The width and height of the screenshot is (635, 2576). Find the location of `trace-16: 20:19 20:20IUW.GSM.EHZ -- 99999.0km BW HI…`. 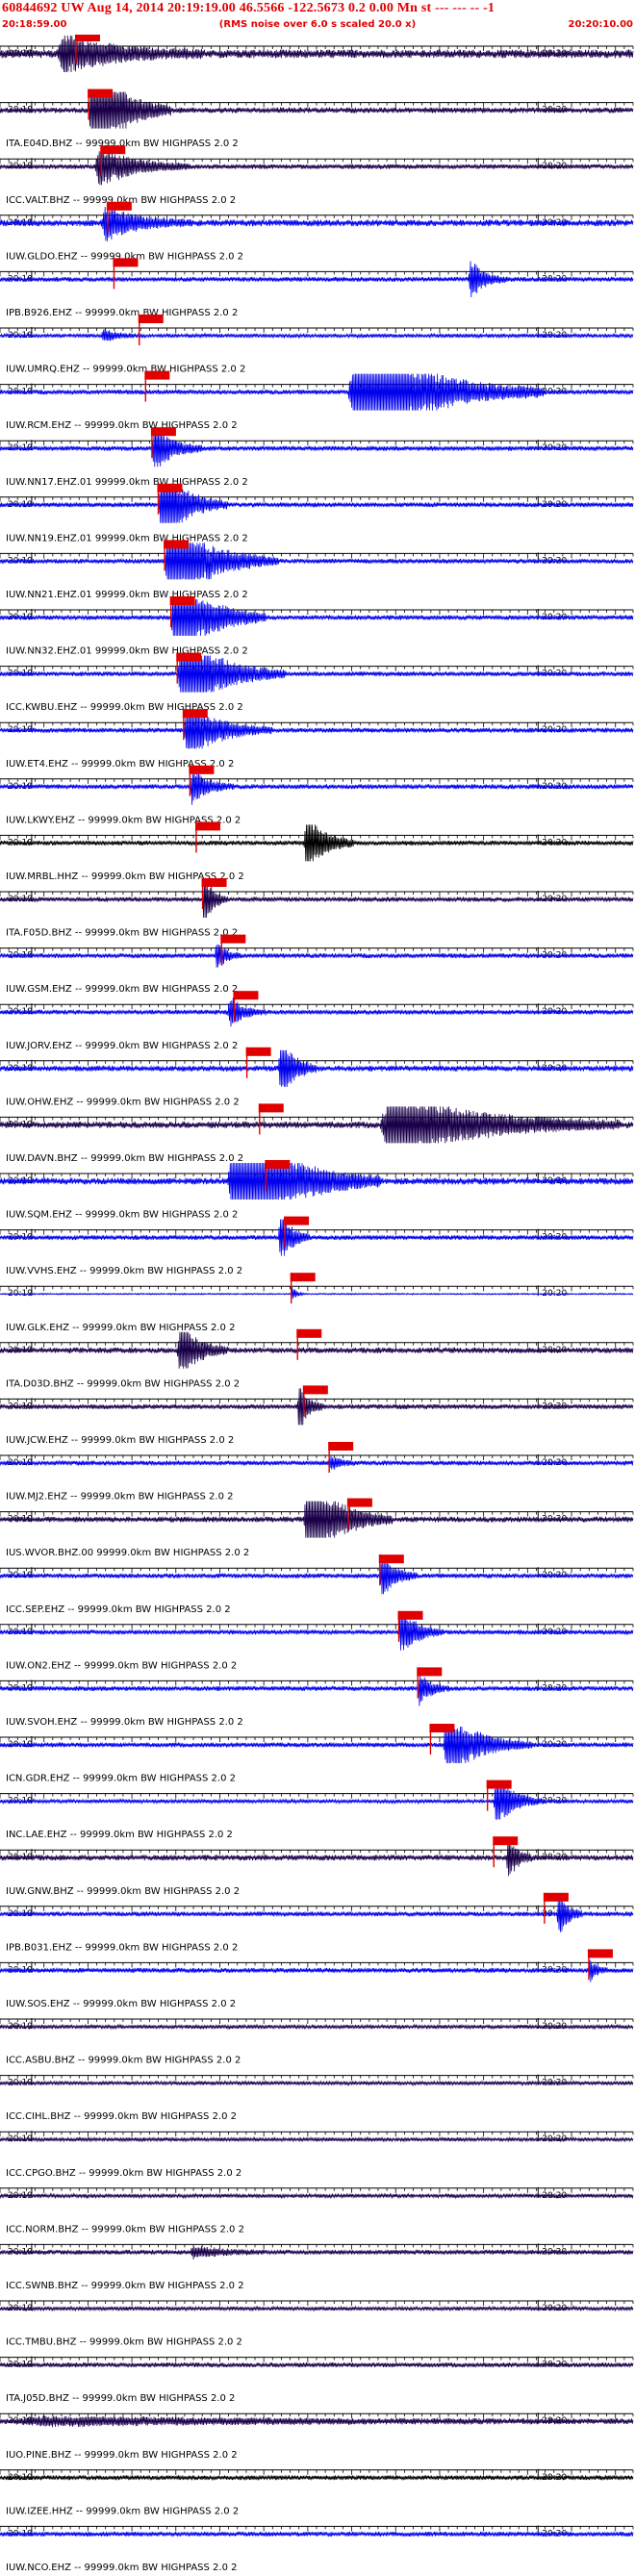

trace-16: 20:19 20:20IUW.GSM.EHZ -- 99999.0km BW HI… is located at coordinates (317, 964).